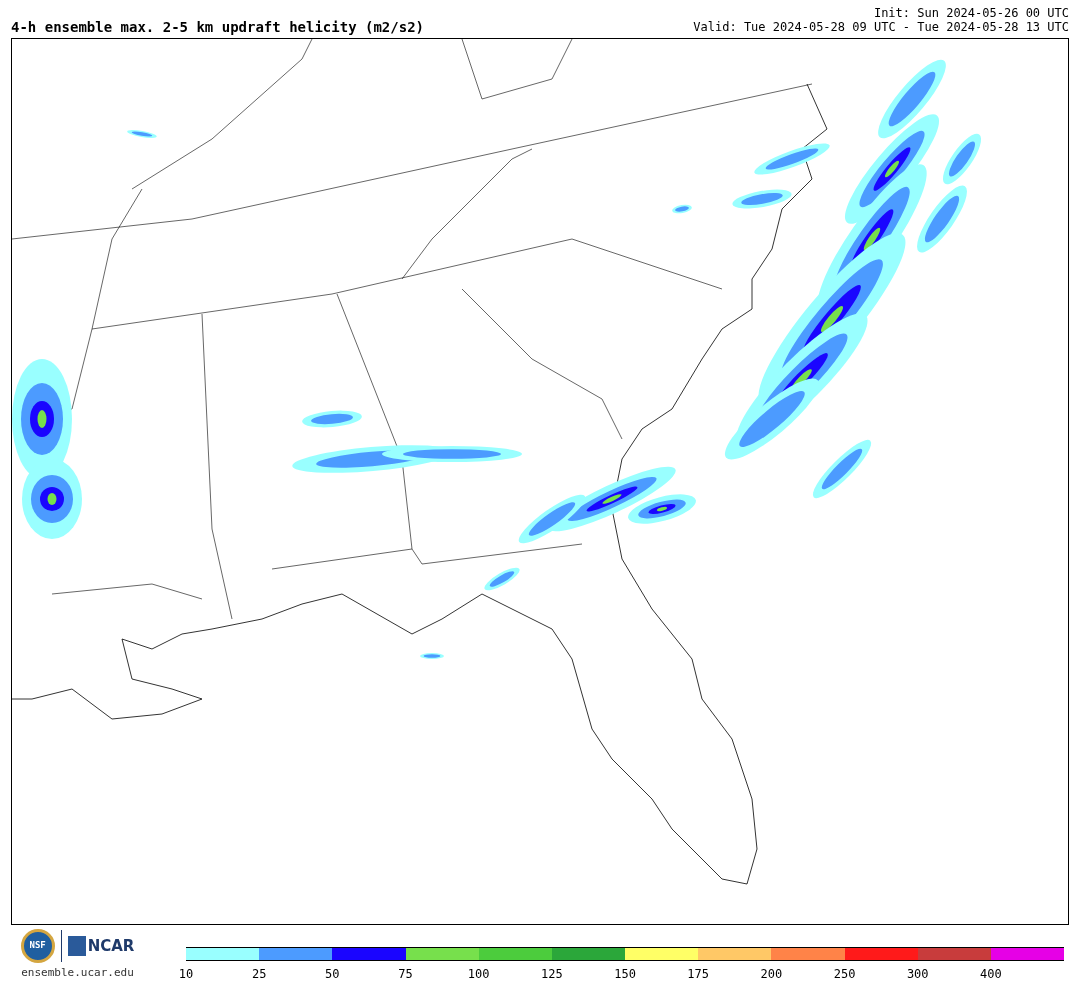 The height and width of the screenshot is (988, 1080). I want to click on site-url: ensemble.ucar.edu, so click(77, 973).